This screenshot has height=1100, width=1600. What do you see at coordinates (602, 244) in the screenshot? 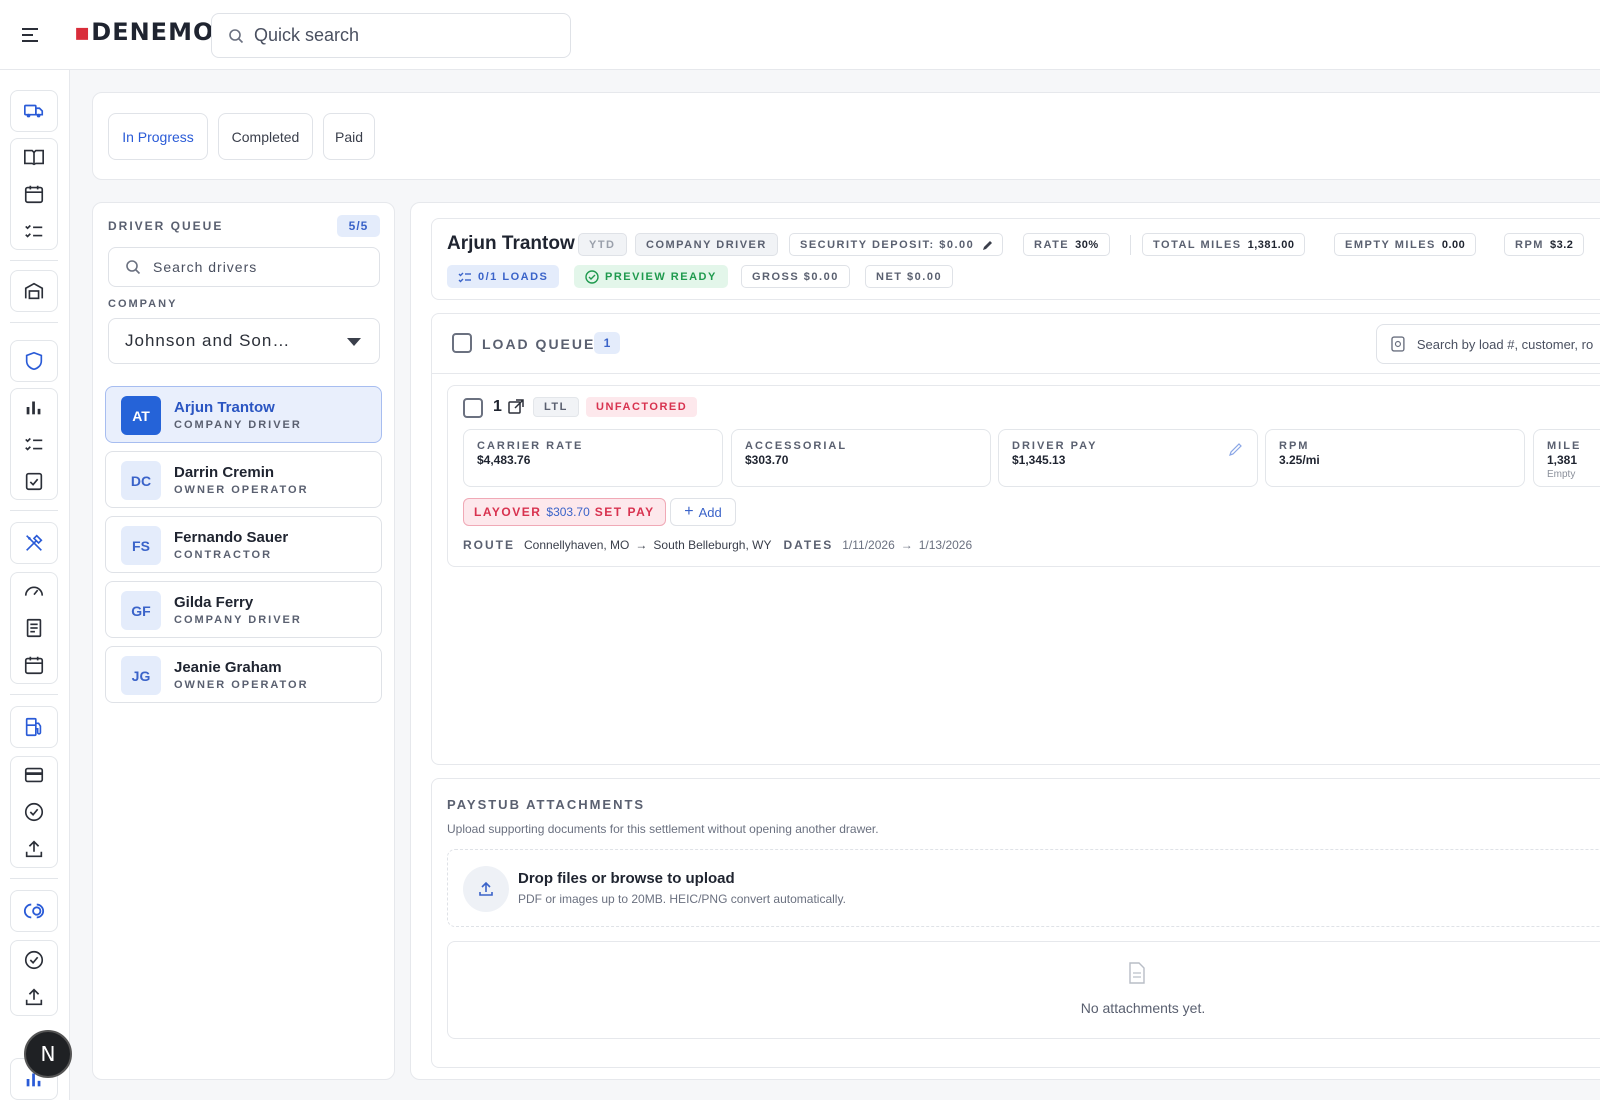
I see `ytd-badge: YTD` at bounding box center [602, 244].